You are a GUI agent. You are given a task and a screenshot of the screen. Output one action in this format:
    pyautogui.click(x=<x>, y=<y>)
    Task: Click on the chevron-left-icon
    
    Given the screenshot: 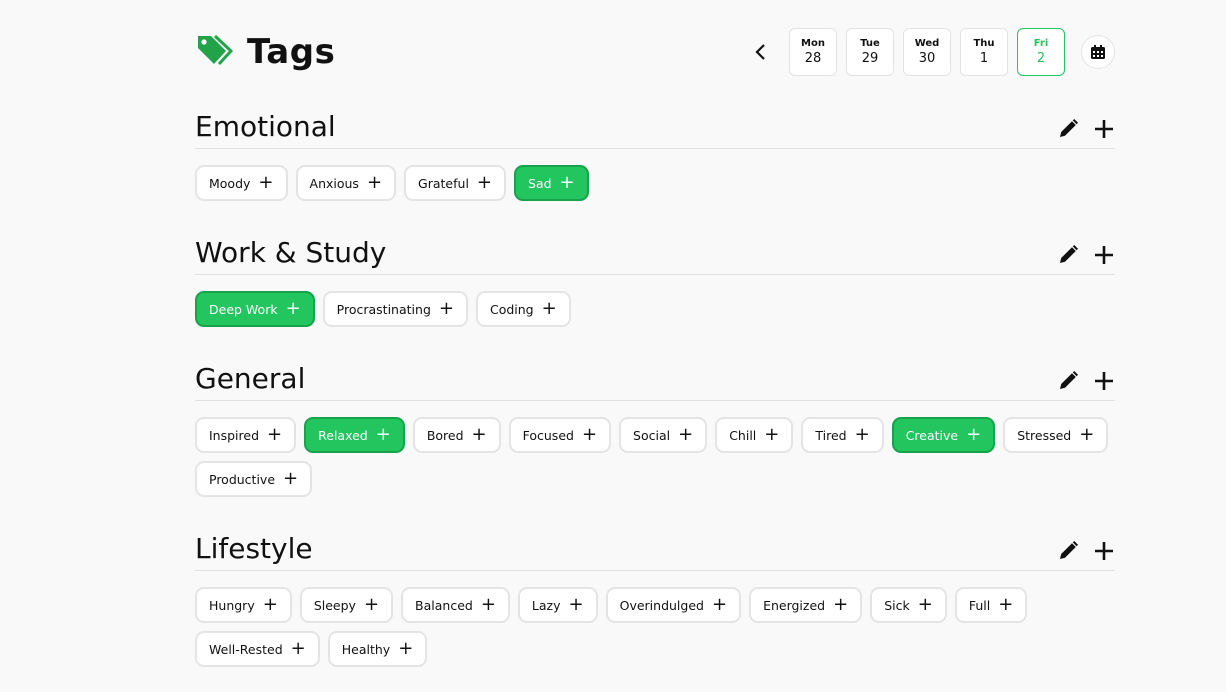 What is the action you would take?
    pyautogui.click(x=761, y=52)
    